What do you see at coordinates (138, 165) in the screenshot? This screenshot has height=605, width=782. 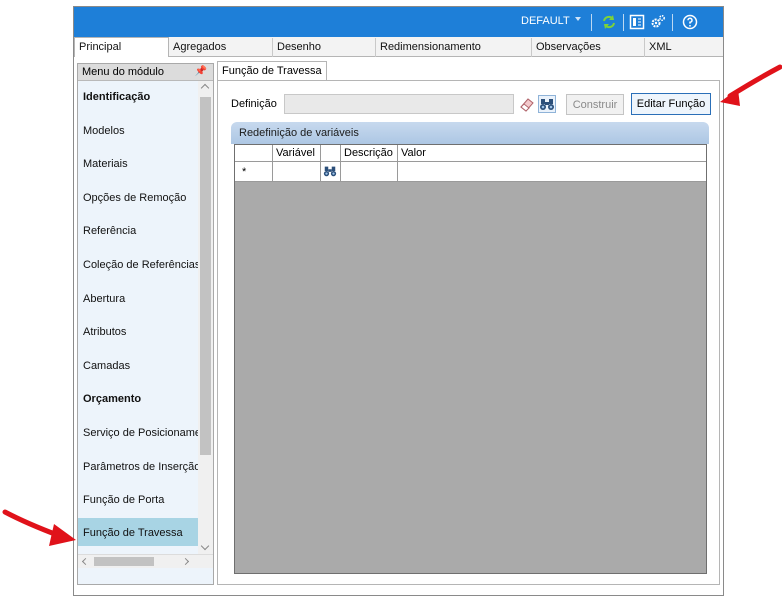 I see `sidebar-item-materiais: Materiais` at bounding box center [138, 165].